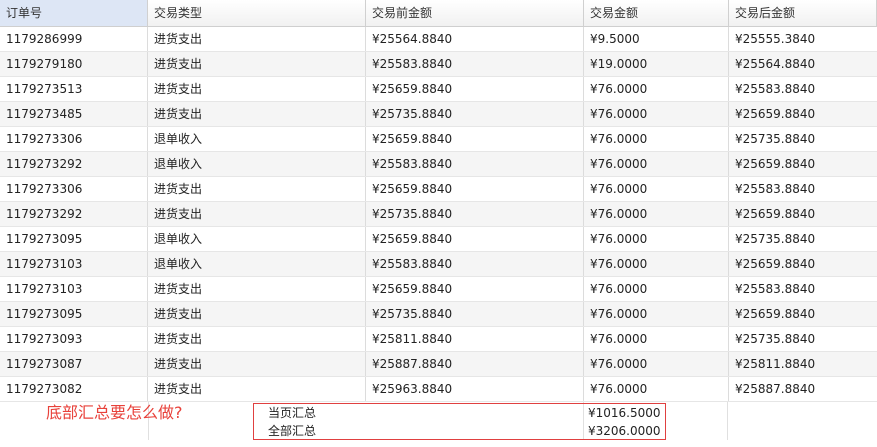  What do you see at coordinates (74, 389) in the screenshot?
I see `order-id-cell: 1179273082` at bounding box center [74, 389].